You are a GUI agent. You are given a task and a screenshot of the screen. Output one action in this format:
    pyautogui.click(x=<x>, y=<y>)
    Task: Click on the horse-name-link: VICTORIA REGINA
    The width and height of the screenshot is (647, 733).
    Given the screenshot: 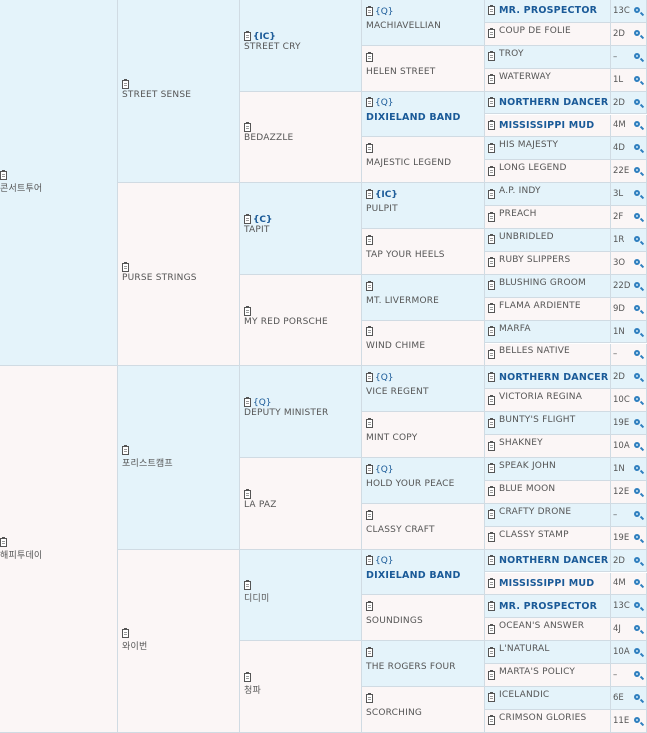 What is the action you would take?
    pyautogui.click(x=540, y=397)
    